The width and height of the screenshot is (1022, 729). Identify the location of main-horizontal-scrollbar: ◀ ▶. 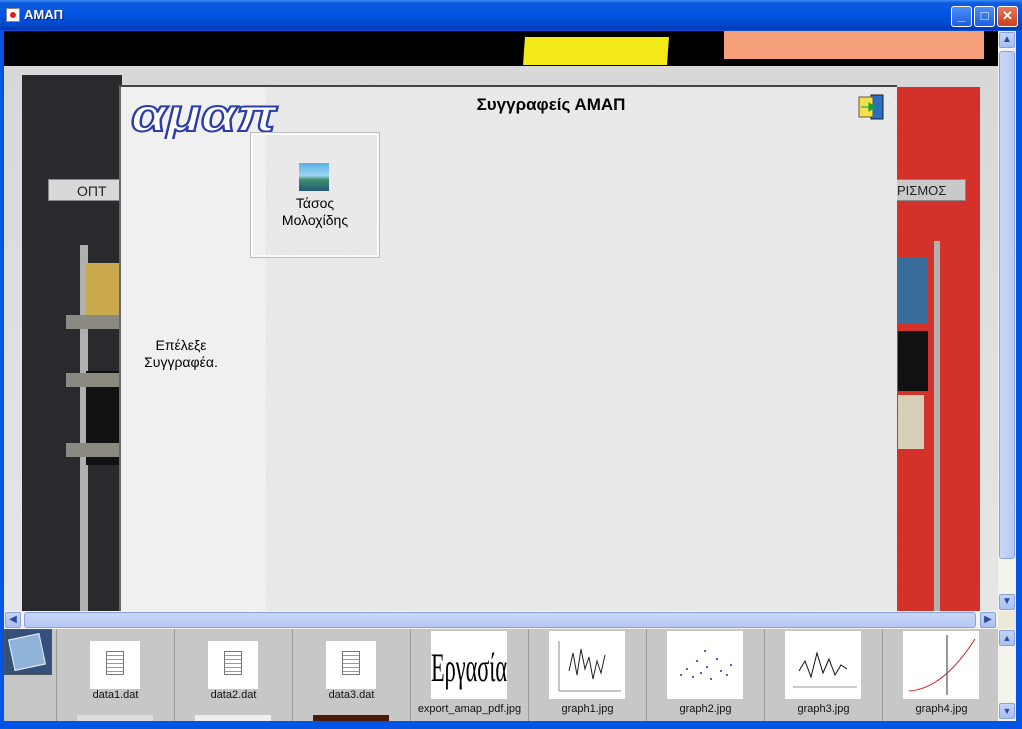
(501, 620).